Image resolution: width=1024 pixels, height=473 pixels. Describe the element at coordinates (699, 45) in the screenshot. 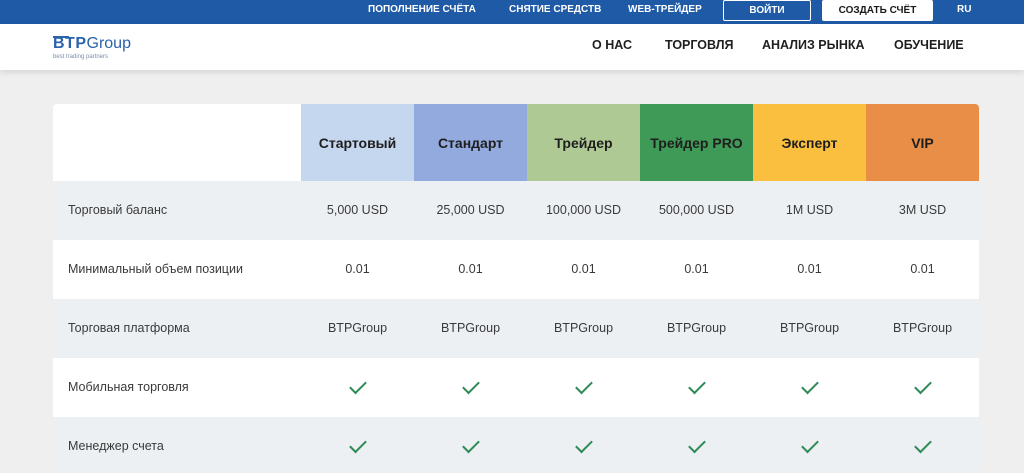

I see `nav-trading: ТОРГОВЛЯ` at that location.